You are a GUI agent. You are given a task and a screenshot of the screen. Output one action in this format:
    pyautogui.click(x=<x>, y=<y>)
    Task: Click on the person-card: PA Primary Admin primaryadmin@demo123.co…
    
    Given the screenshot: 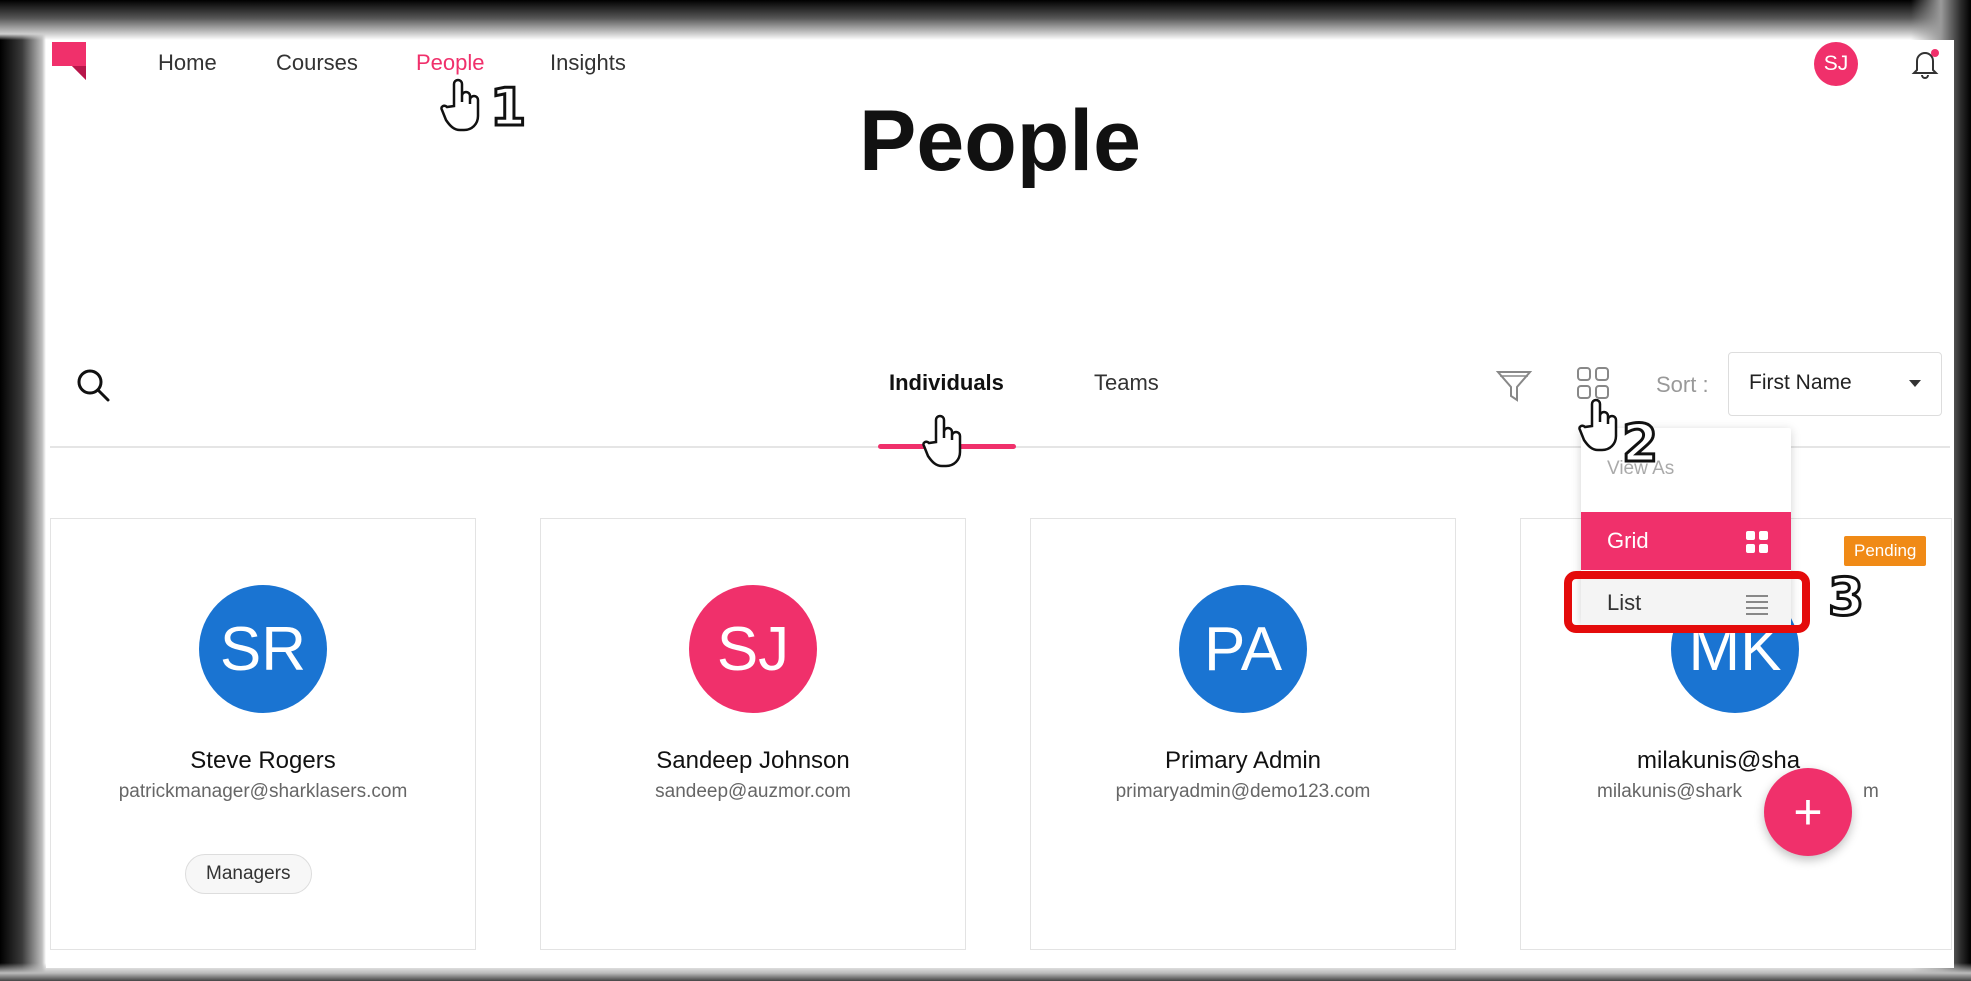 What is the action you would take?
    pyautogui.click(x=1243, y=734)
    